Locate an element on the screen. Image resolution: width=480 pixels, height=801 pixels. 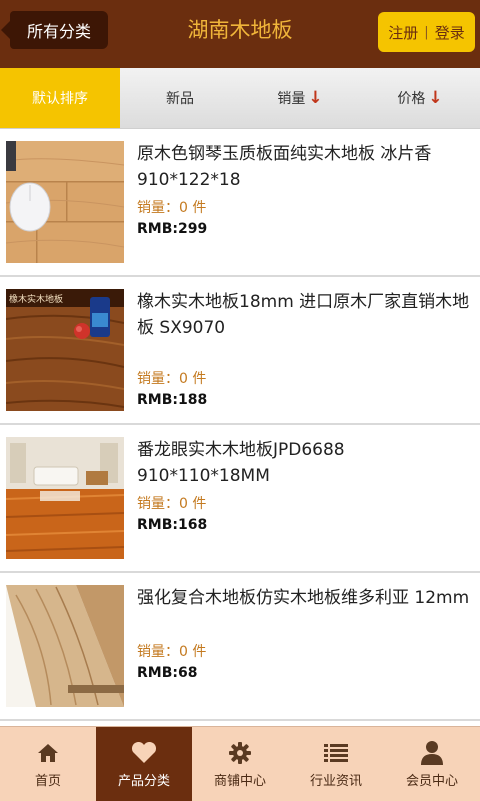
product-title: 原木色钢琴玉质板面纯实木地板 冰片香 910*122*18 is located at coordinates (303, 167).